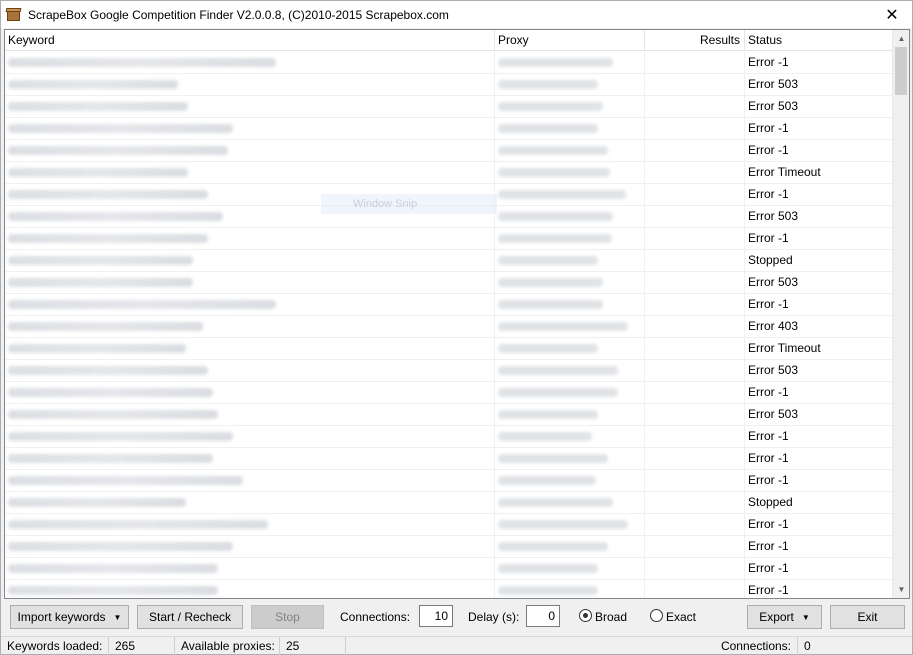  I want to click on exit-button: Exit, so click(867, 617).